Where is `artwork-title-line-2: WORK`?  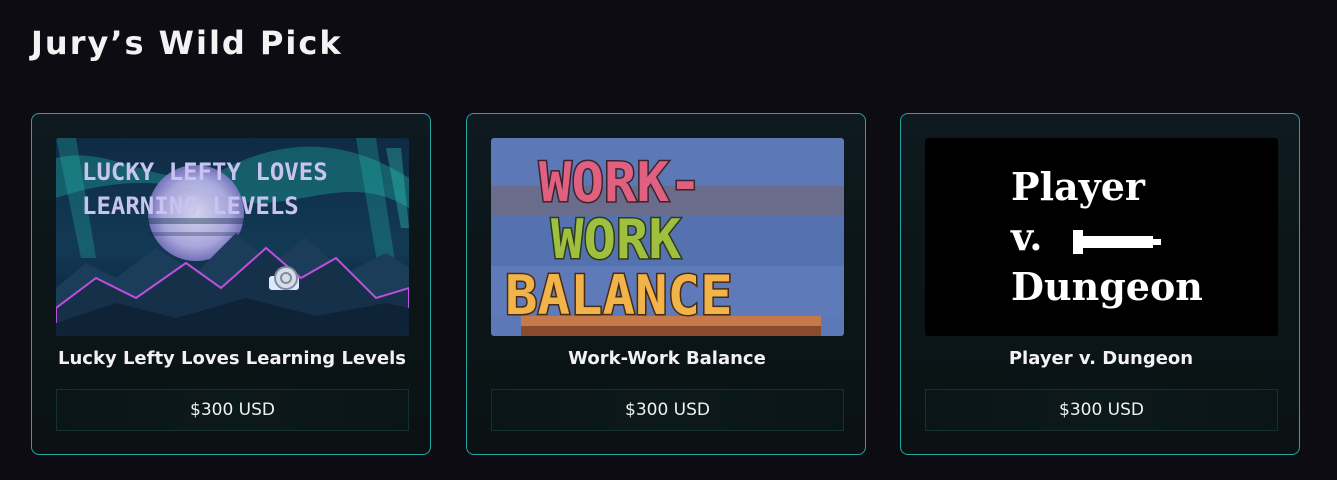
artwork-title-line-2: WORK is located at coordinates (616, 239).